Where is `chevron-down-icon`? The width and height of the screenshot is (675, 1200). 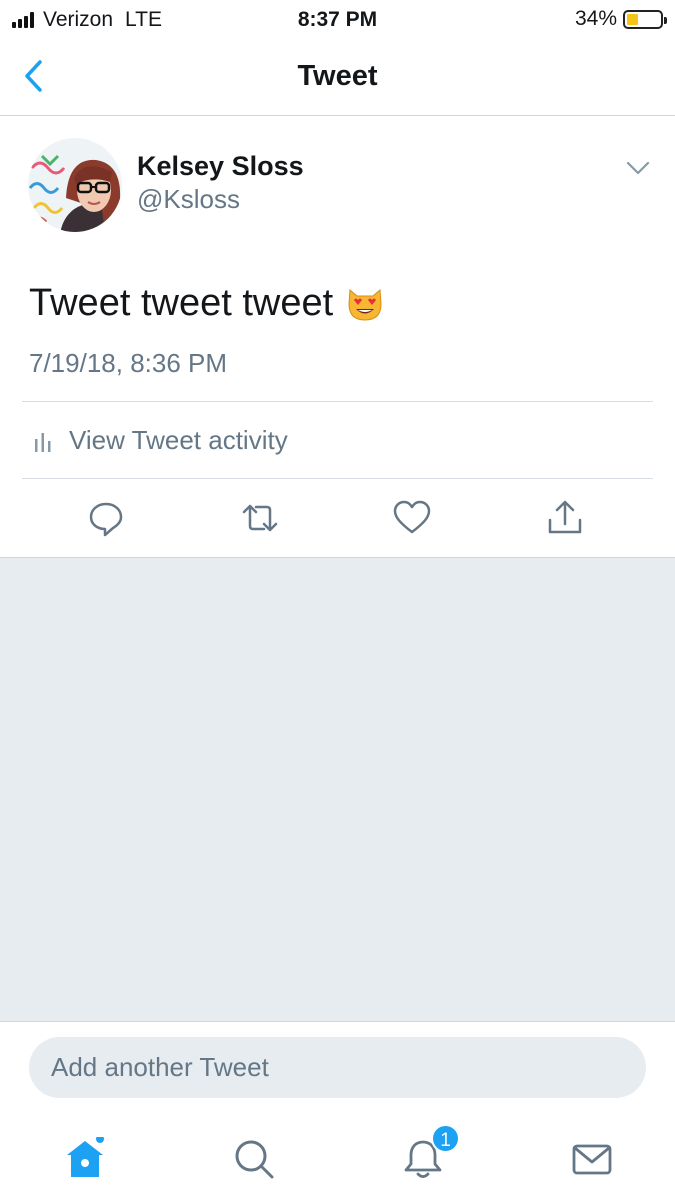 chevron-down-icon is located at coordinates (638, 168).